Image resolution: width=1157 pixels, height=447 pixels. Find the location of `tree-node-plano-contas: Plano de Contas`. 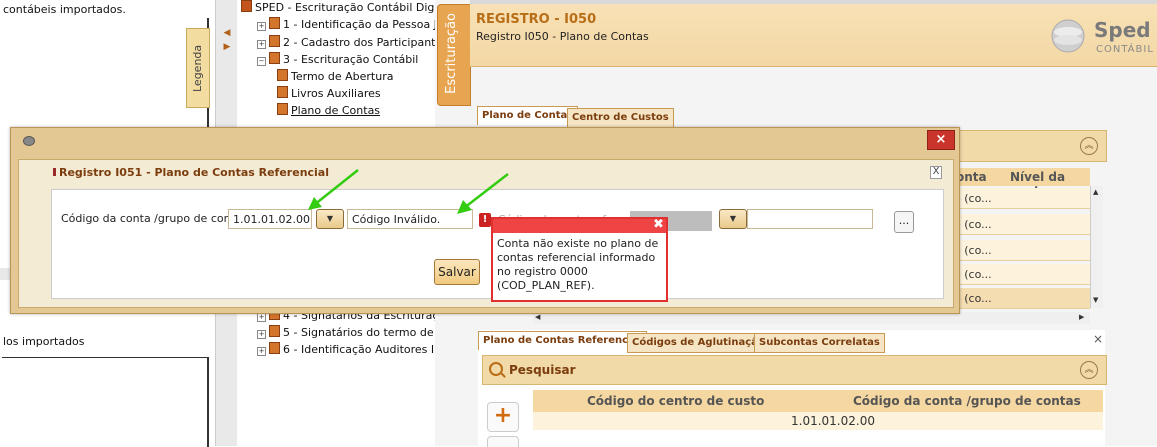

tree-node-plano-contas: Plano de Contas is located at coordinates (328, 111).